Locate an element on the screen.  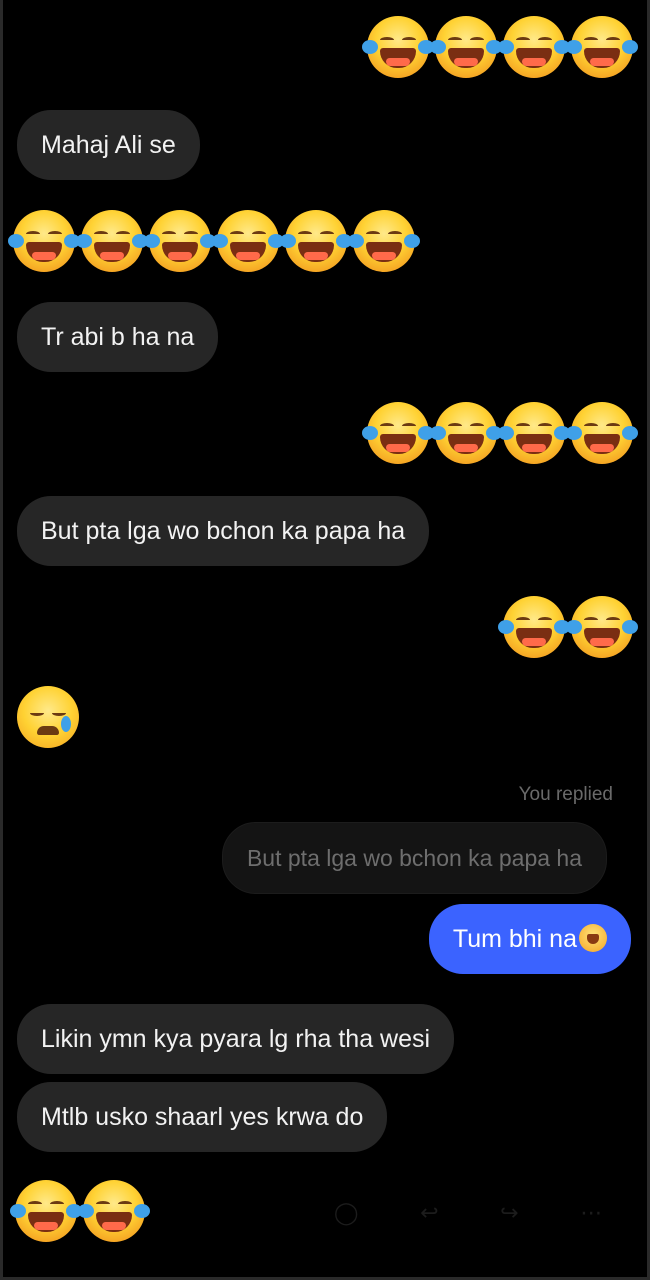
incoming-message-bubble: Tr abi b ha na is located at coordinates (118, 337).